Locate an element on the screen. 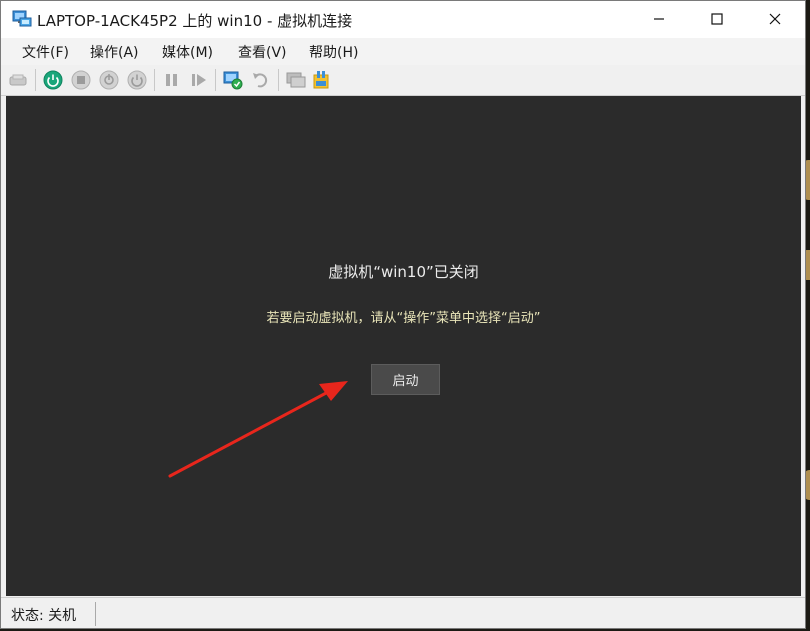  annotation-arrow is located at coordinates (258, 429).